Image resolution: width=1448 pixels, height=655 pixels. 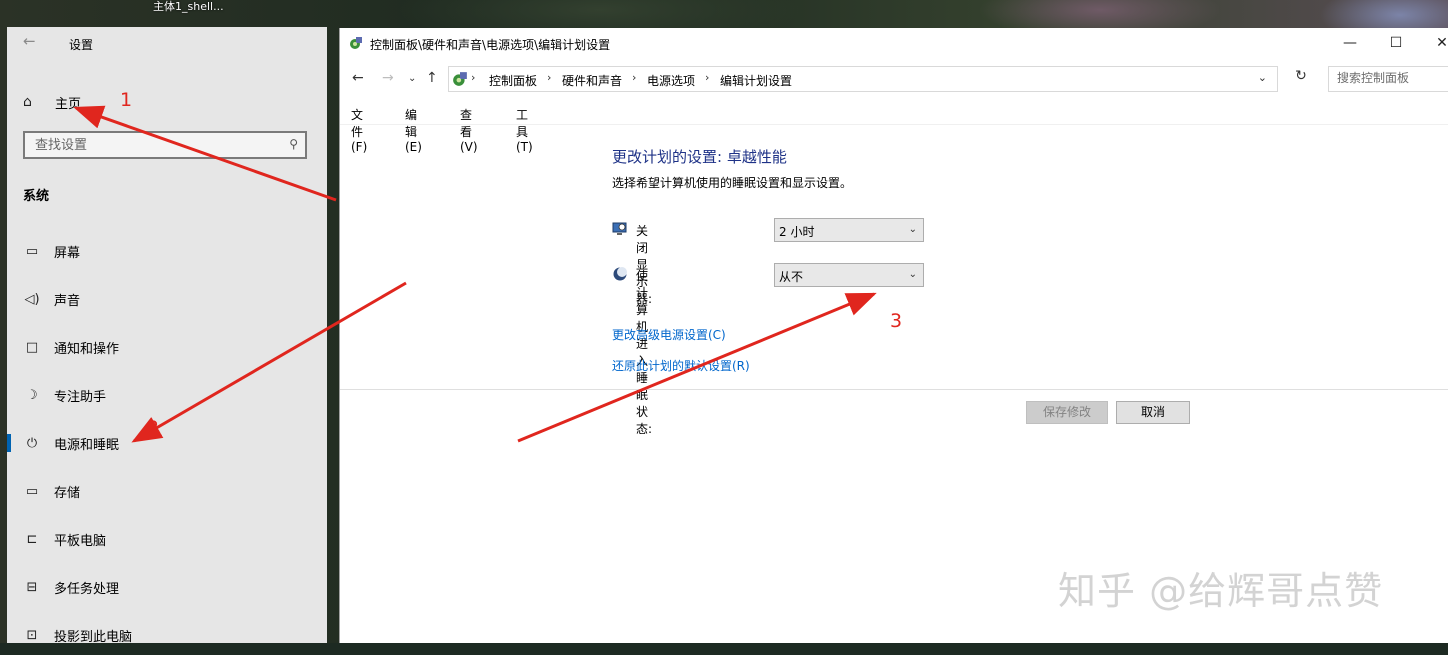 What do you see at coordinates (1433, 43) in the screenshot?
I see `close-icon: ✕` at bounding box center [1433, 43].